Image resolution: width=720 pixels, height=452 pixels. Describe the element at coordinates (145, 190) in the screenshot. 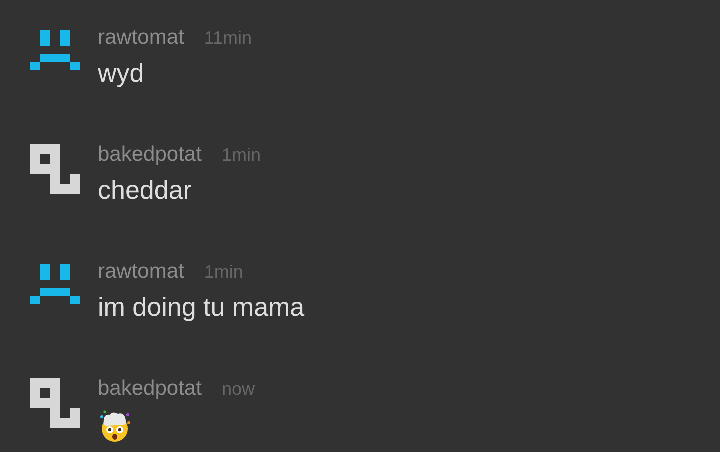

I see `message-text: cheddar` at that location.